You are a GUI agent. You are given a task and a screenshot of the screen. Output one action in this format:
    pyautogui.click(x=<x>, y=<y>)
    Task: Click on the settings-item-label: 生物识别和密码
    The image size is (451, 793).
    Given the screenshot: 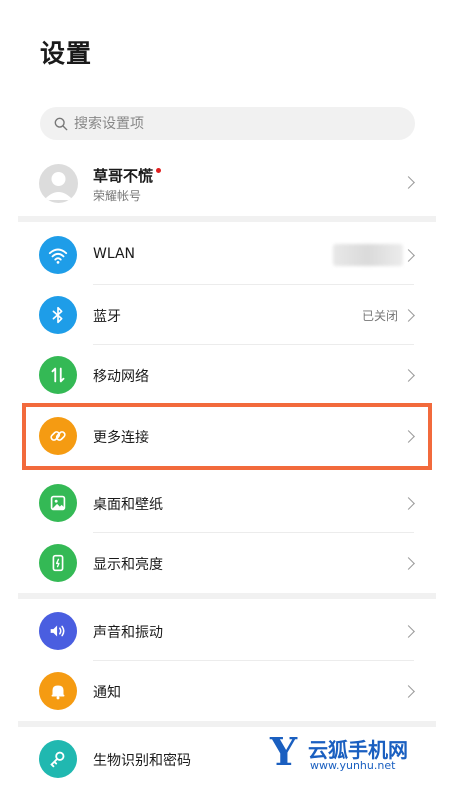 What is the action you would take?
    pyautogui.click(x=142, y=761)
    